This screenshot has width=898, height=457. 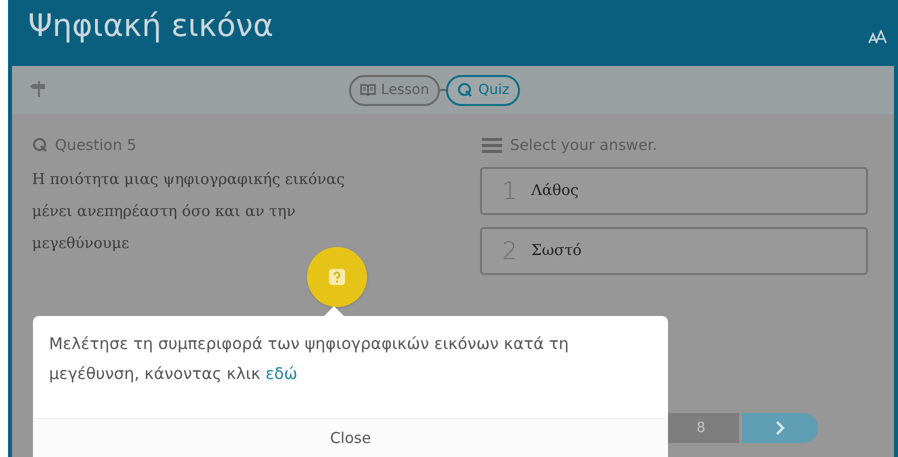 What do you see at coordinates (282, 373) in the screenshot?
I see `here-link: εδώ` at bounding box center [282, 373].